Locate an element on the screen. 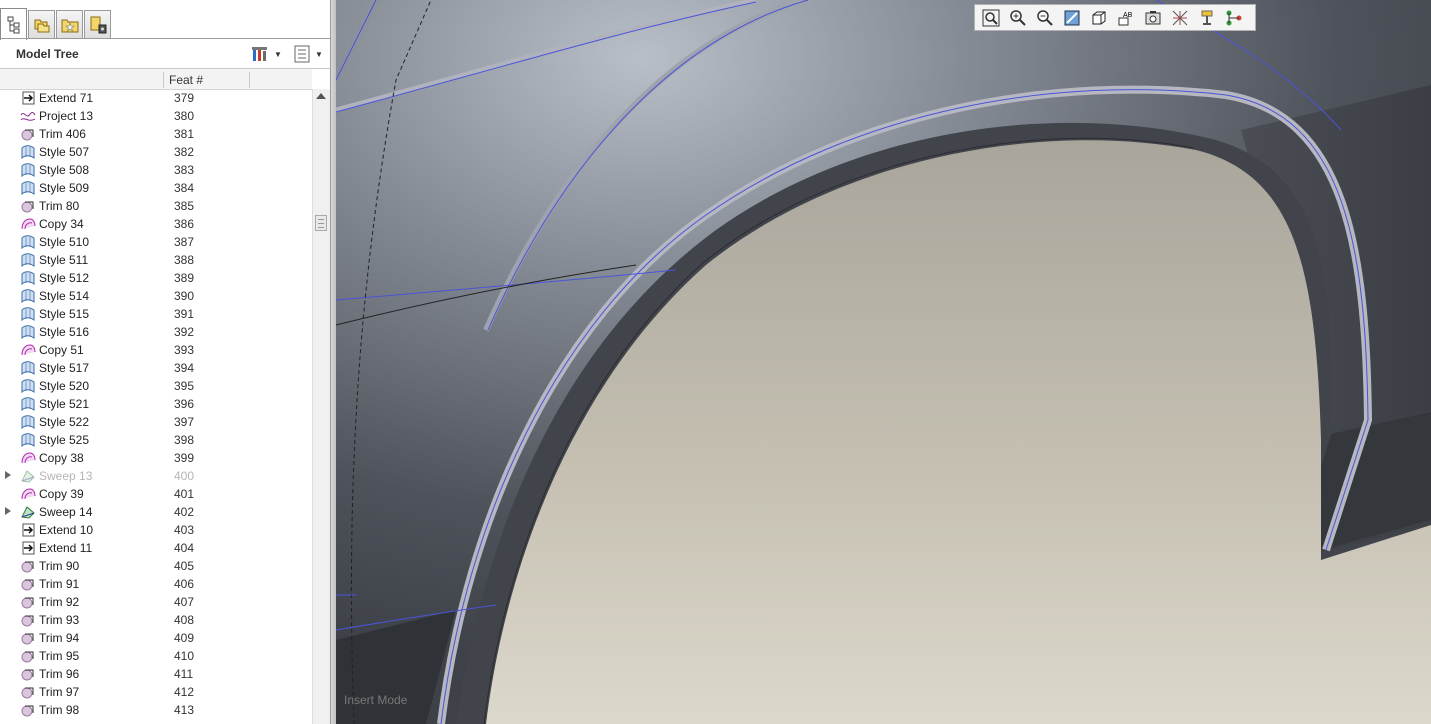 This screenshot has height=724, width=1431. settings-button: ▼ is located at coordinates (266, 54).